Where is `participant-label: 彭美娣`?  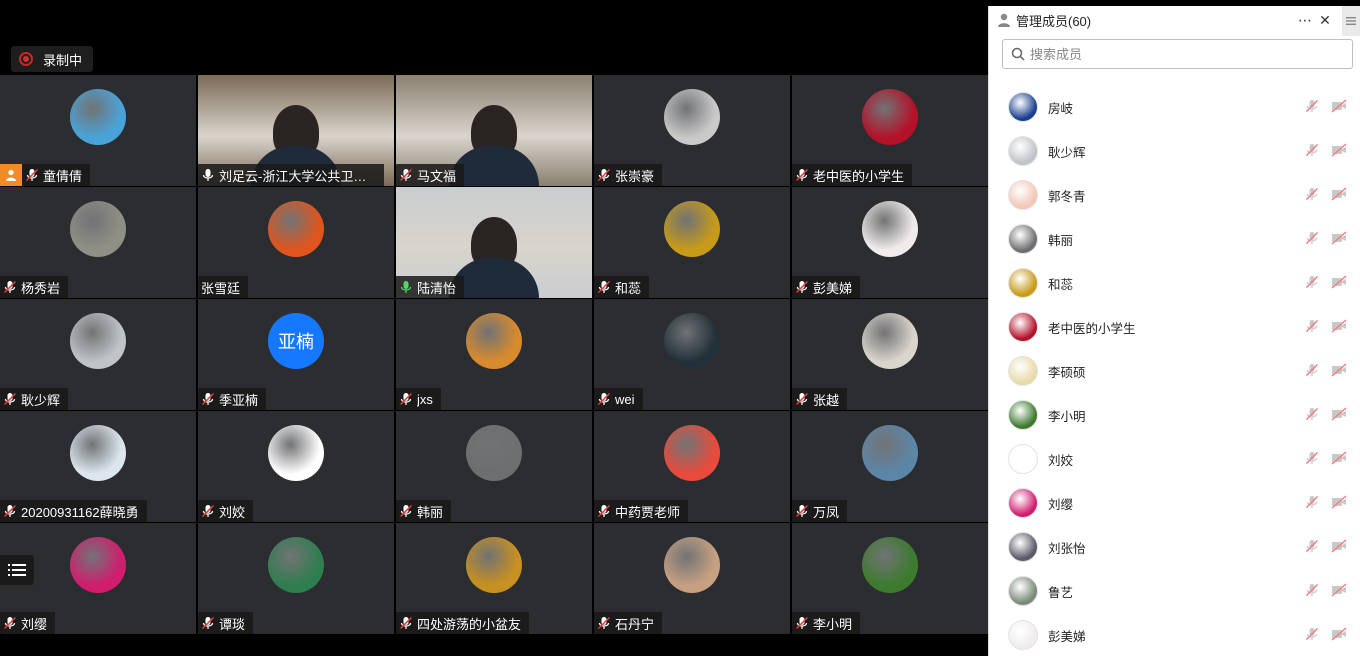 participant-label: 彭美娣 is located at coordinates (826, 287).